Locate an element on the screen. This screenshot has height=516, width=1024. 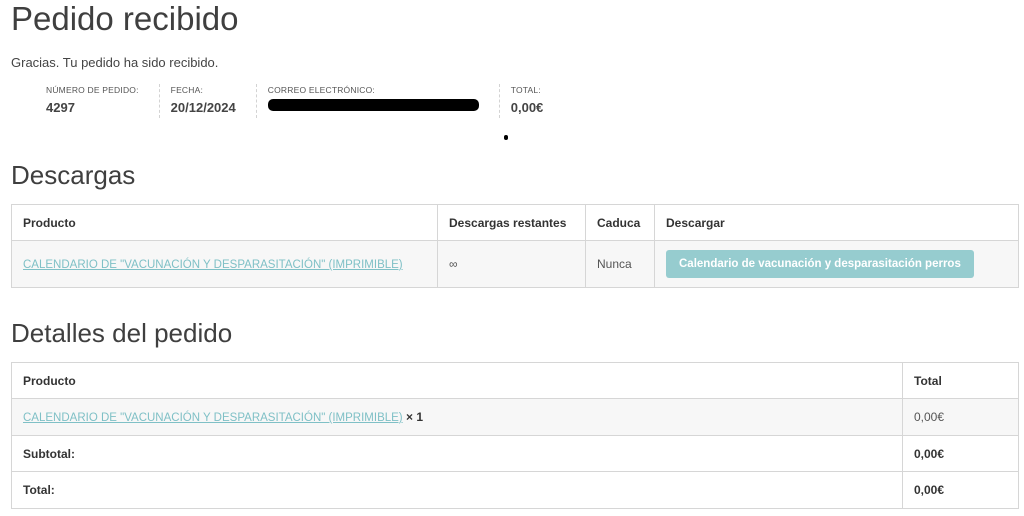
col-download: Descargar is located at coordinates (836, 222).